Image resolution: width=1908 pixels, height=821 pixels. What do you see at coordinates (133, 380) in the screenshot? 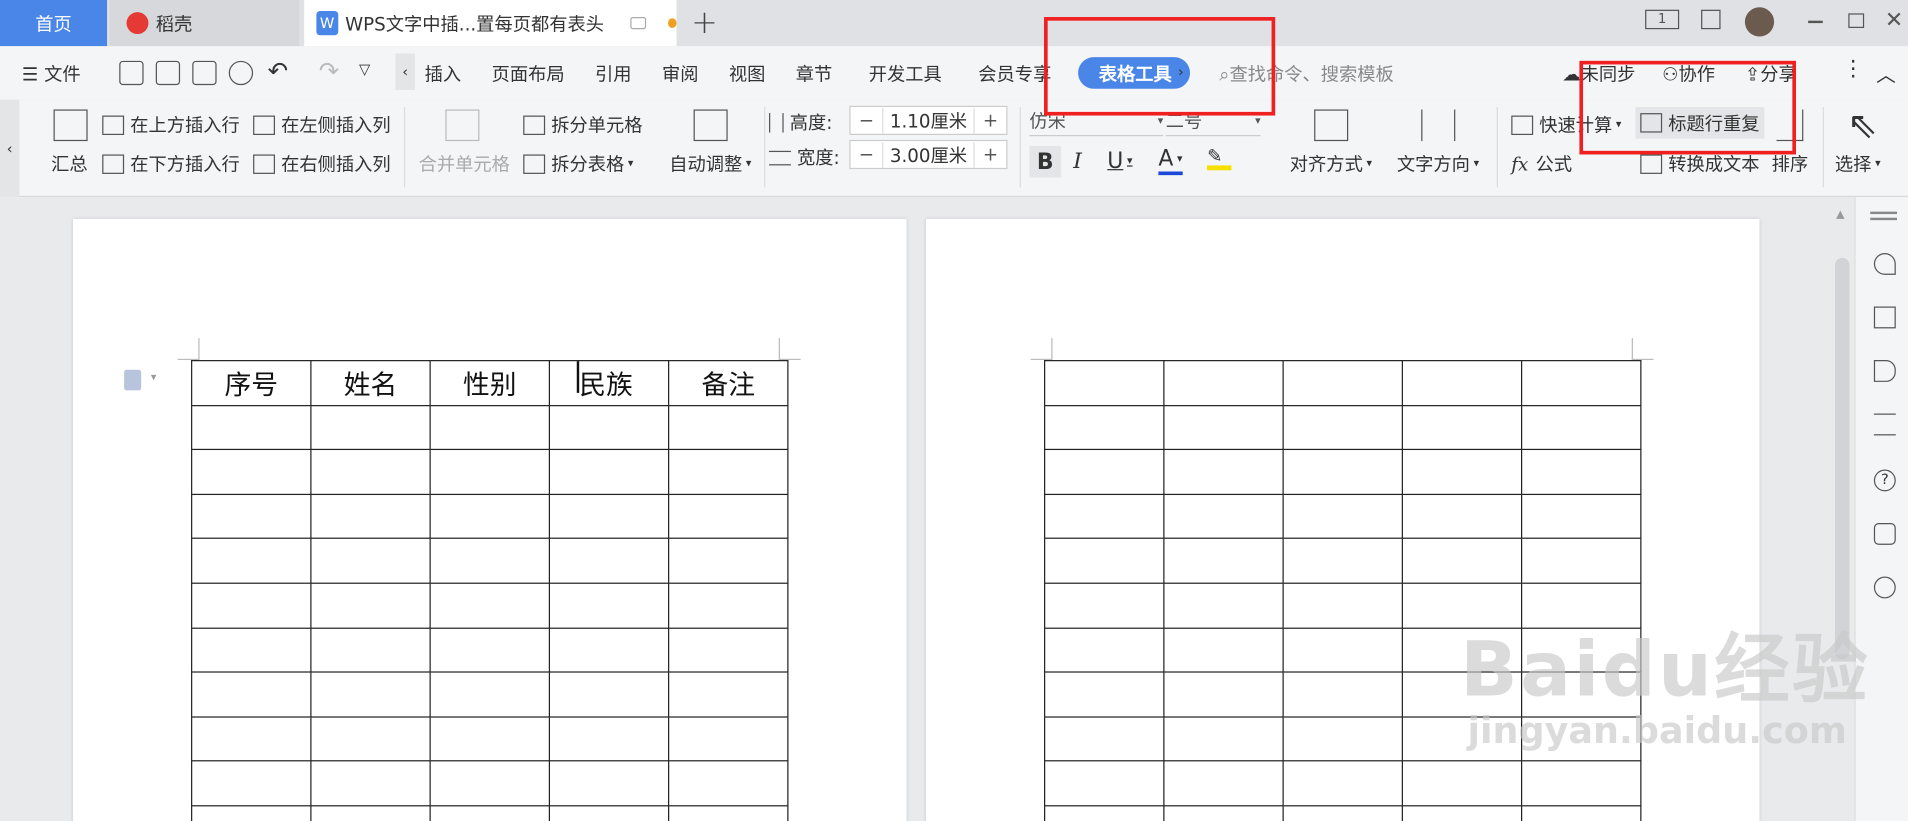
I see `paragraph-menu-icon` at bounding box center [133, 380].